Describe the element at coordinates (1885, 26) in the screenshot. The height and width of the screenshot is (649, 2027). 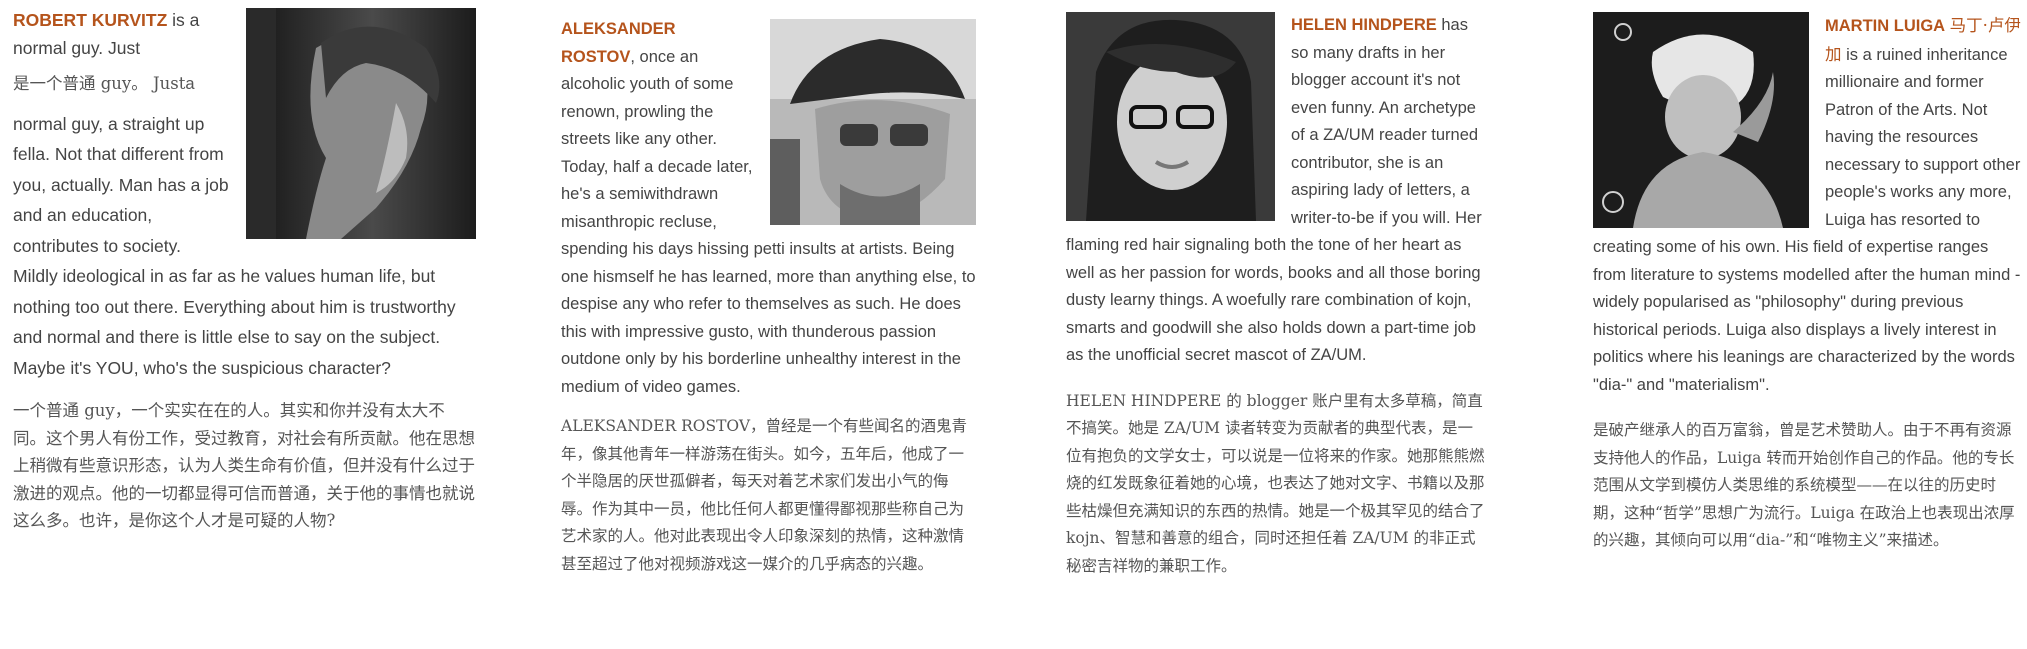
I see `martin-luiga-name: MARTIN LUIGA` at that location.